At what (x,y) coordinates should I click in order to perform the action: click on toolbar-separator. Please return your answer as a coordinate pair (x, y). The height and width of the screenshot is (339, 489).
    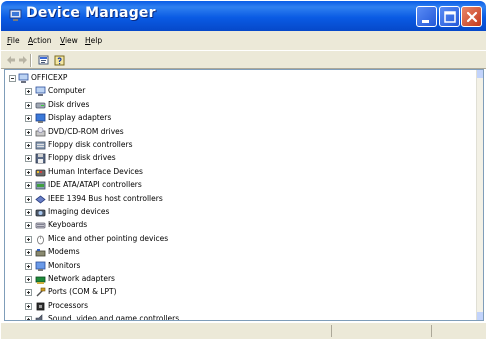
    Looking at the image, I should click on (31, 60).